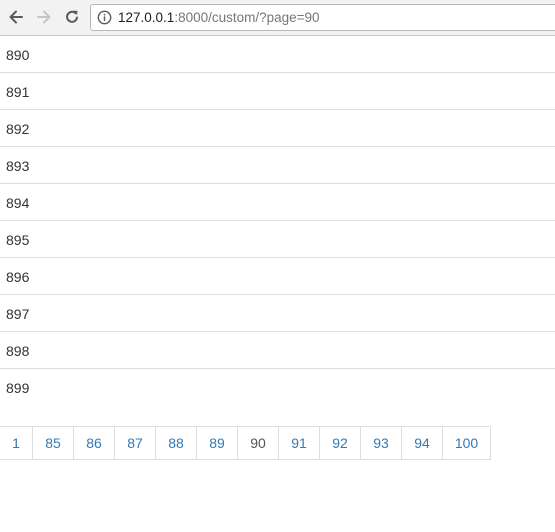 The image size is (555, 532). I want to click on list-item: 894, so click(277, 202).